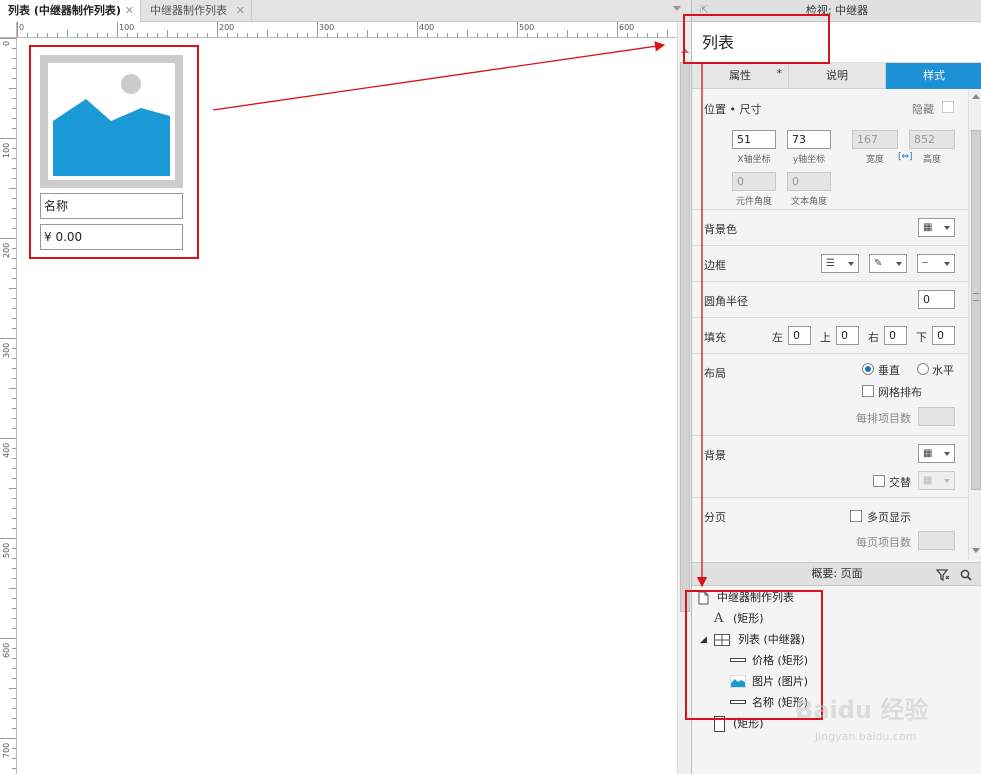 The width and height of the screenshot is (981, 774). Describe the element at coordinates (936, 480) in the screenshot. I see `alternate-color-dropdown: ▦` at that location.